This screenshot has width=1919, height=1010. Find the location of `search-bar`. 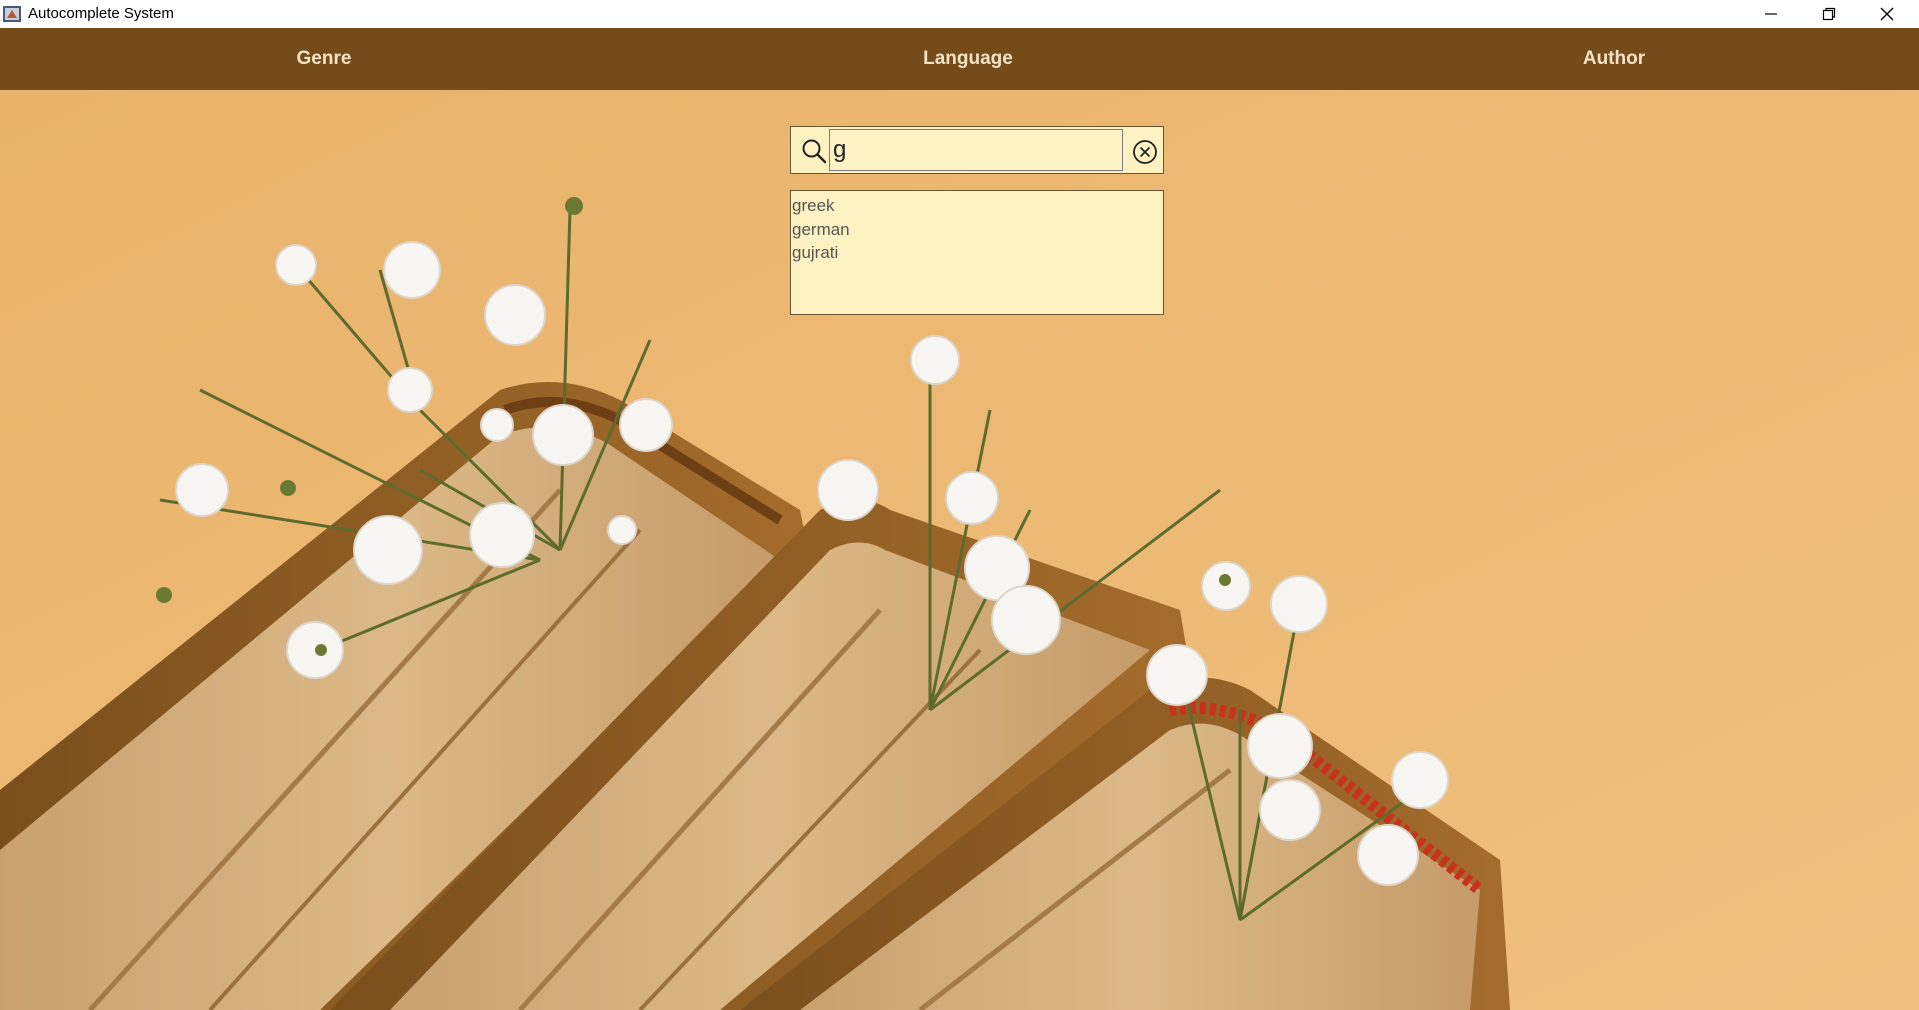

search-bar is located at coordinates (977, 150).